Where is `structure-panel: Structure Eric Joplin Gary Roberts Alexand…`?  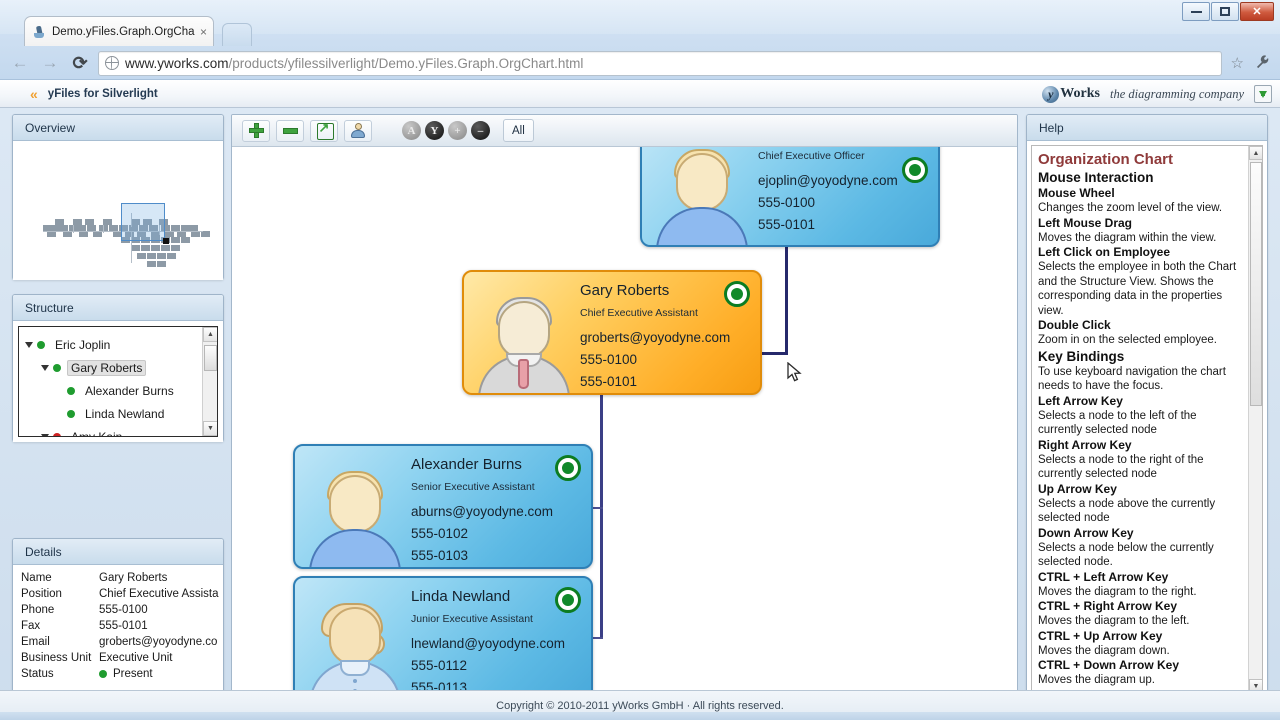
structure-panel: Structure Eric Joplin Gary Roberts Alexand… is located at coordinates (118, 368).